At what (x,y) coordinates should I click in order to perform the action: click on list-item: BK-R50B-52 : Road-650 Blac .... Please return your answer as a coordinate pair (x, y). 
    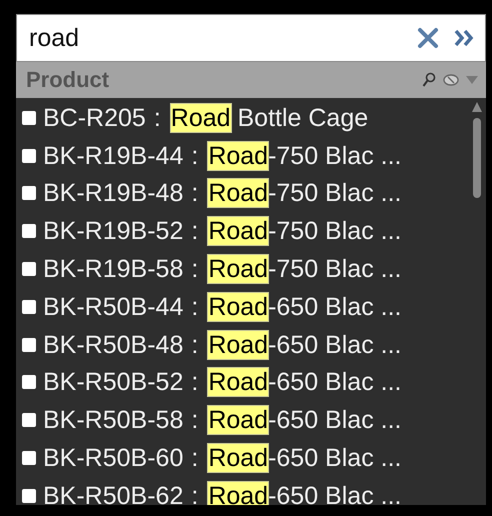
    Looking at the image, I should click on (222, 382).